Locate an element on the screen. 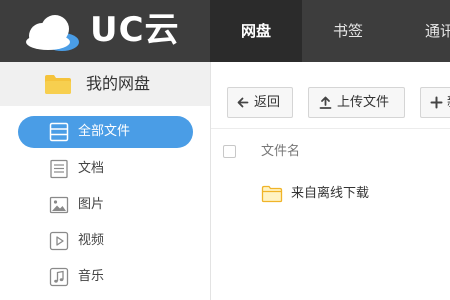 This screenshot has width=450, height=300. file-name: 来自离线下载 is located at coordinates (330, 193).